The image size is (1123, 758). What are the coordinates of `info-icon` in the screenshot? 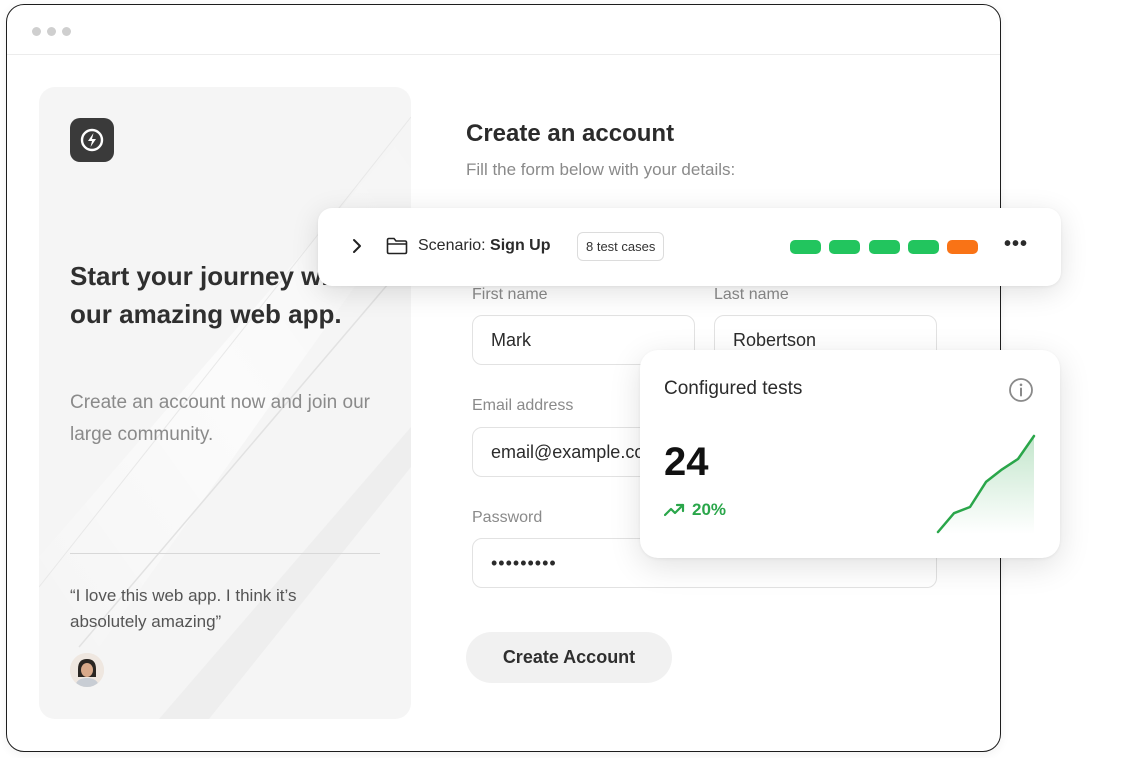 It's located at (1021, 390).